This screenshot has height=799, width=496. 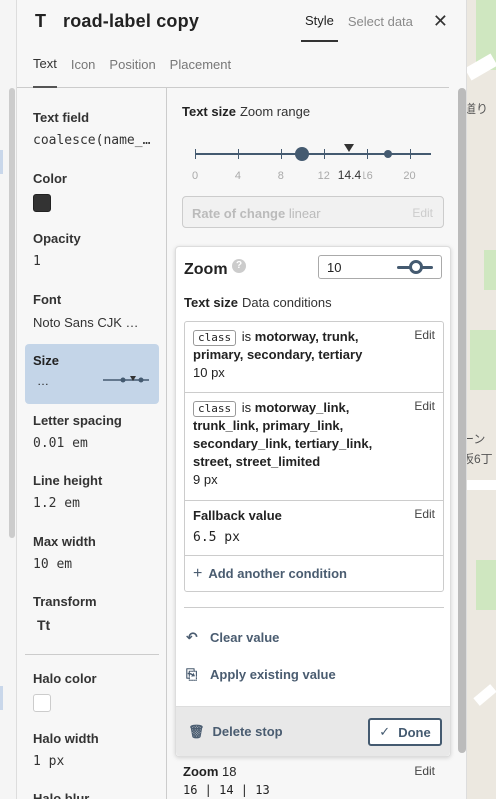 What do you see at coordinates (239, 213) in the screenshot?
I see `rate-label-text: Rate of change` at bounding box center [239, 213].